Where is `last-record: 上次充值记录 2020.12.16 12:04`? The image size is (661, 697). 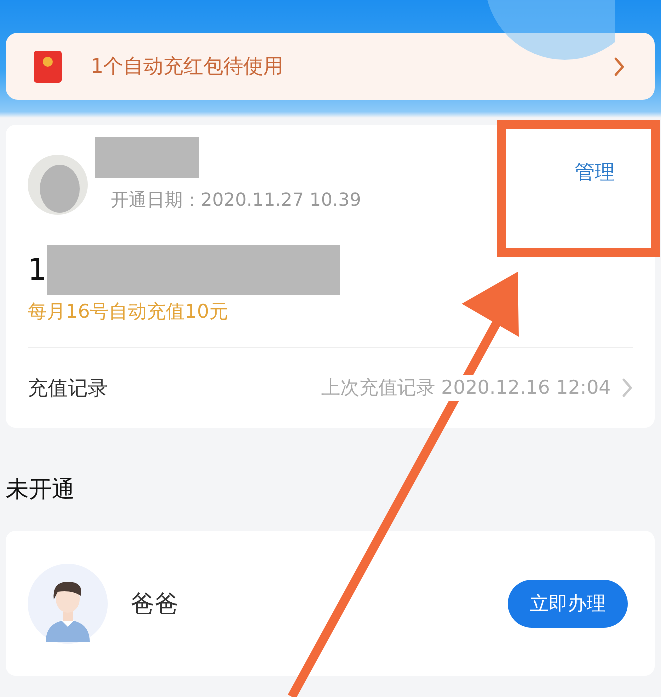 last-record: 上次充值记录 2020.12.16 12:04 is located at coordinates (466, 388).